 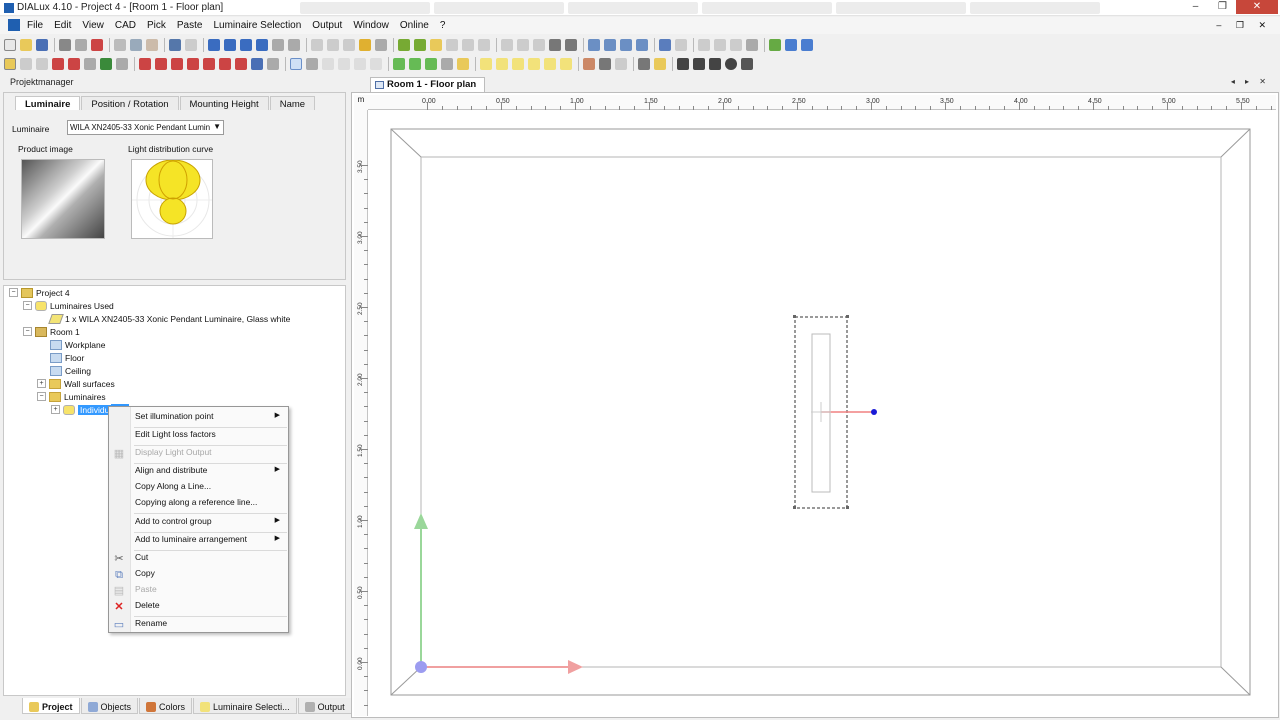 What do you see at coordinates (210, 625) in the screenshot?
I see `menu-item-rename: Rename` at bounding box center [210, 625].